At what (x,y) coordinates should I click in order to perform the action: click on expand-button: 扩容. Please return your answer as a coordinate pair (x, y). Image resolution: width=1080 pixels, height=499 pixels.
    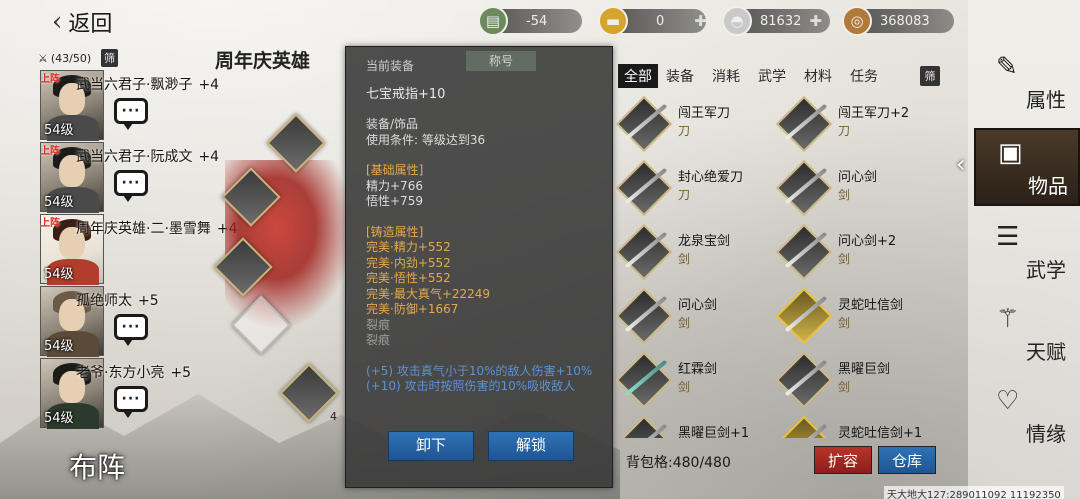
    Looking at the image, I should click on (843, 460).